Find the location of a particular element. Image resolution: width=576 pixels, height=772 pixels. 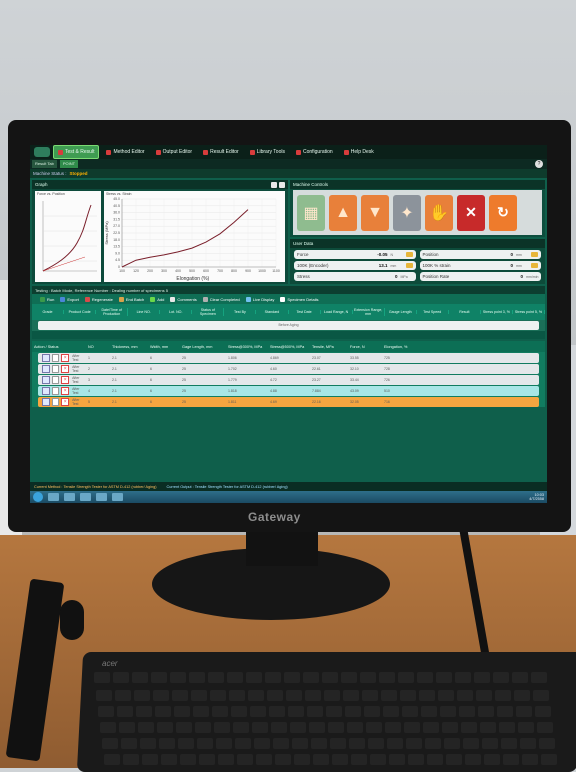

start-button is located at coordinates (38, 497).